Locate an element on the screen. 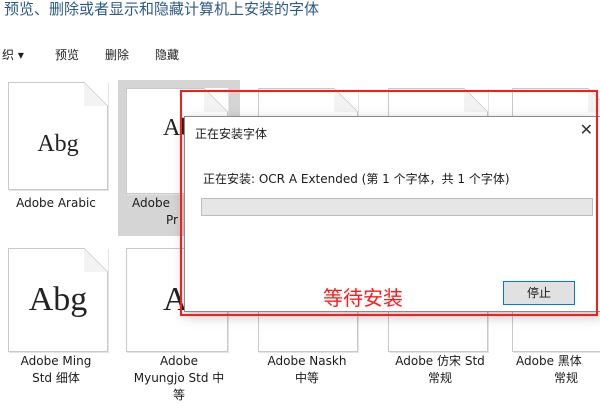  font-name-line2: Pr is located at coordinates (172, 220).